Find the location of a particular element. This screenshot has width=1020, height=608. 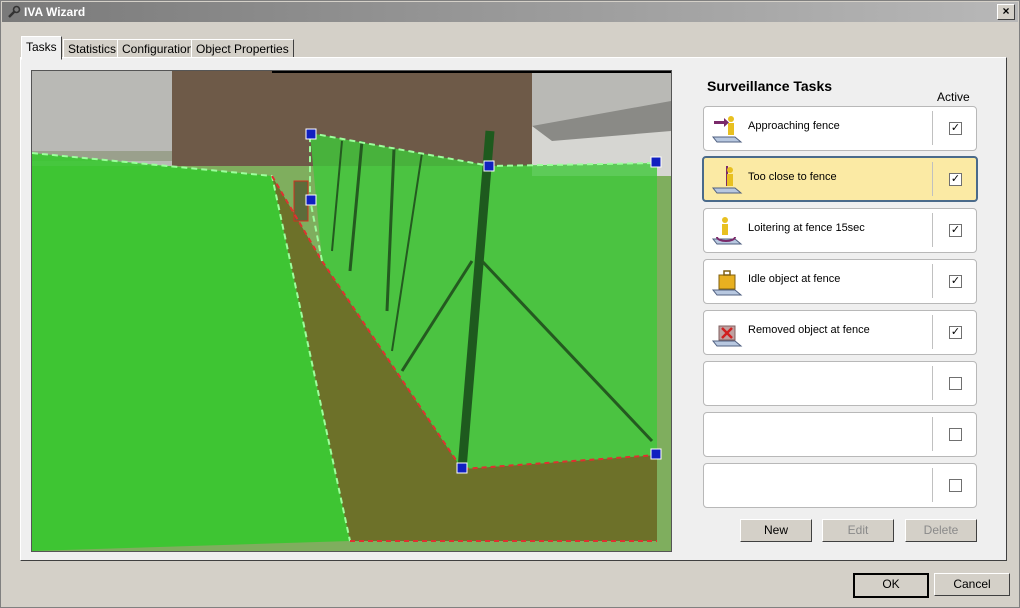

close-button: × is located at coordinates (1006, 12).